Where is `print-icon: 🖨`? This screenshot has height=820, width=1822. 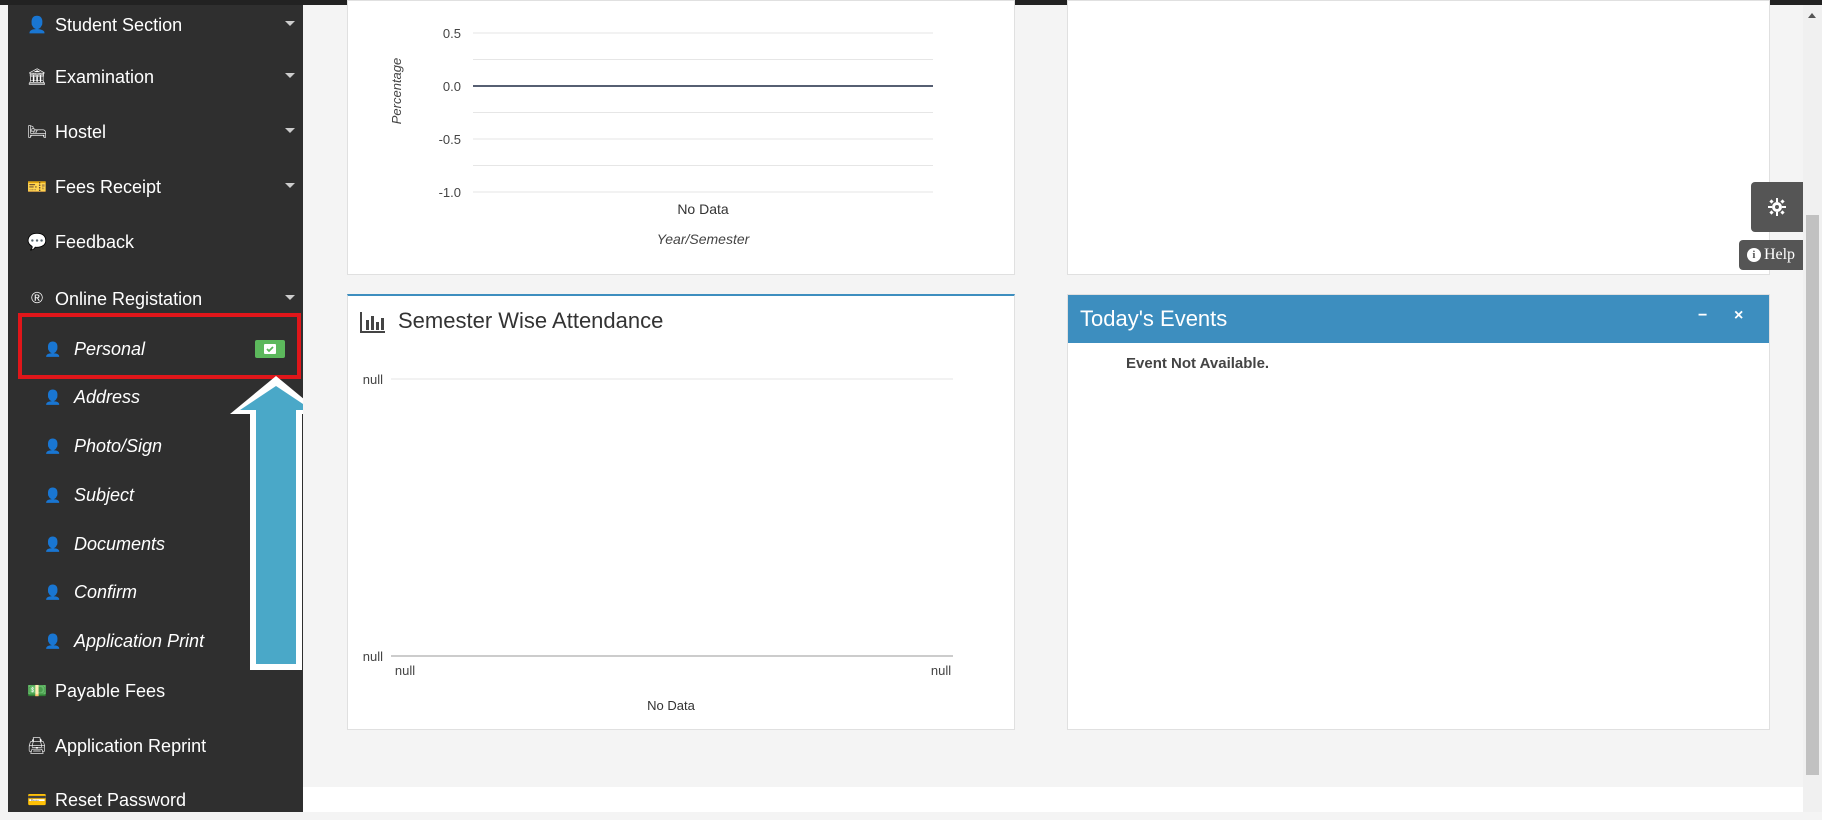 print-icon: 🖨 is located at coordinates (37, 746).